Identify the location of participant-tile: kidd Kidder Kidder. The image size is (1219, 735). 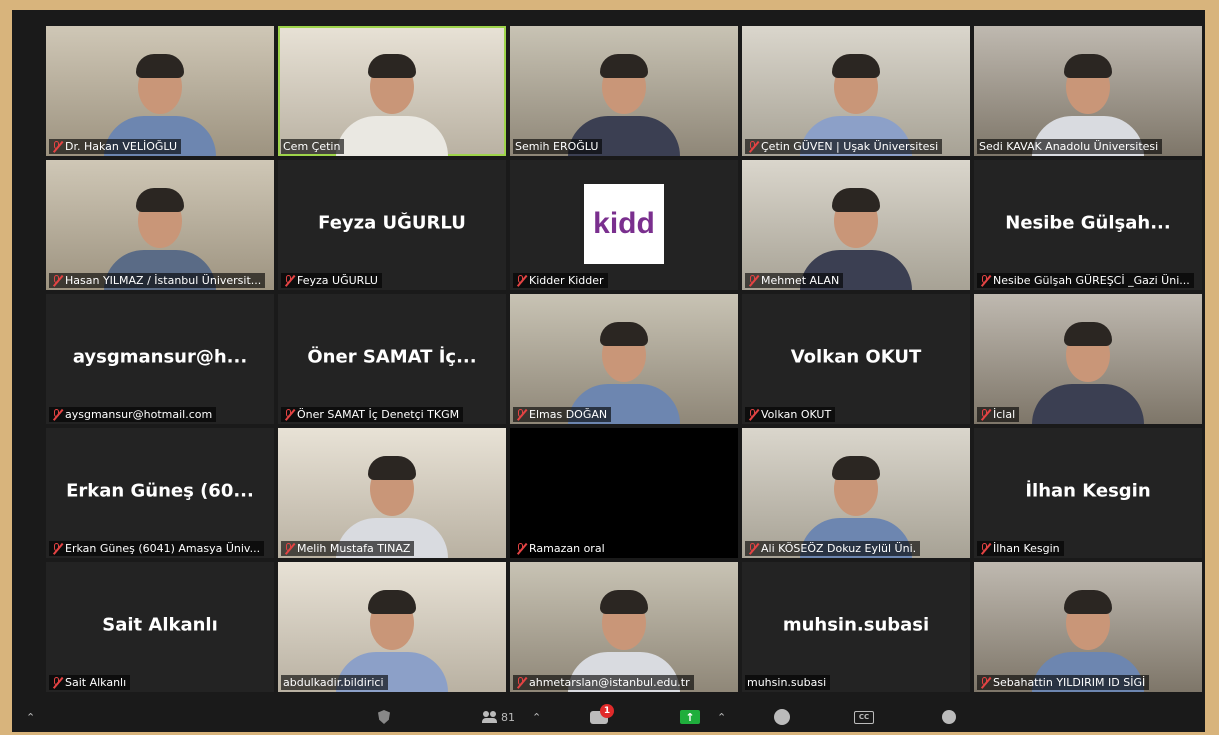
(624, 225).